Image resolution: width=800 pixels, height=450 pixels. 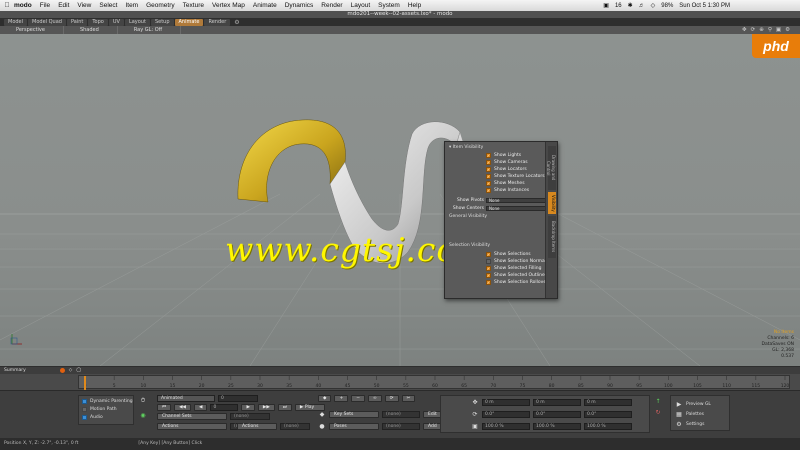 What do you see at coordinates (15, 370) in the screenshot?
I see `timeline-label: Summary` at bounding box center [15, 370].